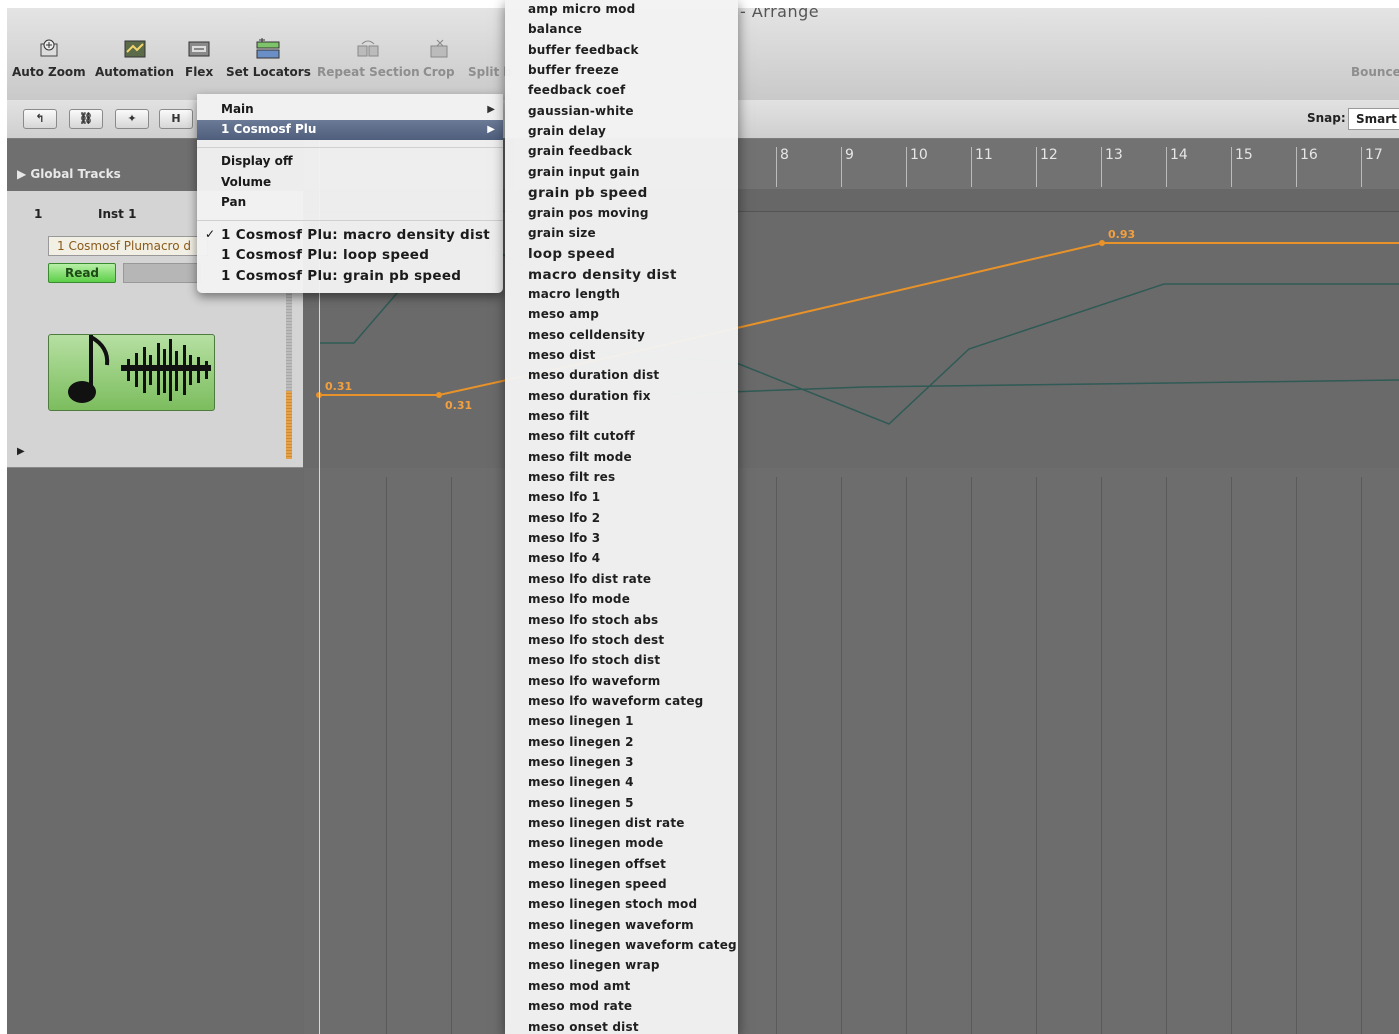 This screenshot has width=1399, height=1034. I want to click on menu-item-loop-speed: 1 Cosmosf Plu: loop speed, so click(325, 255).